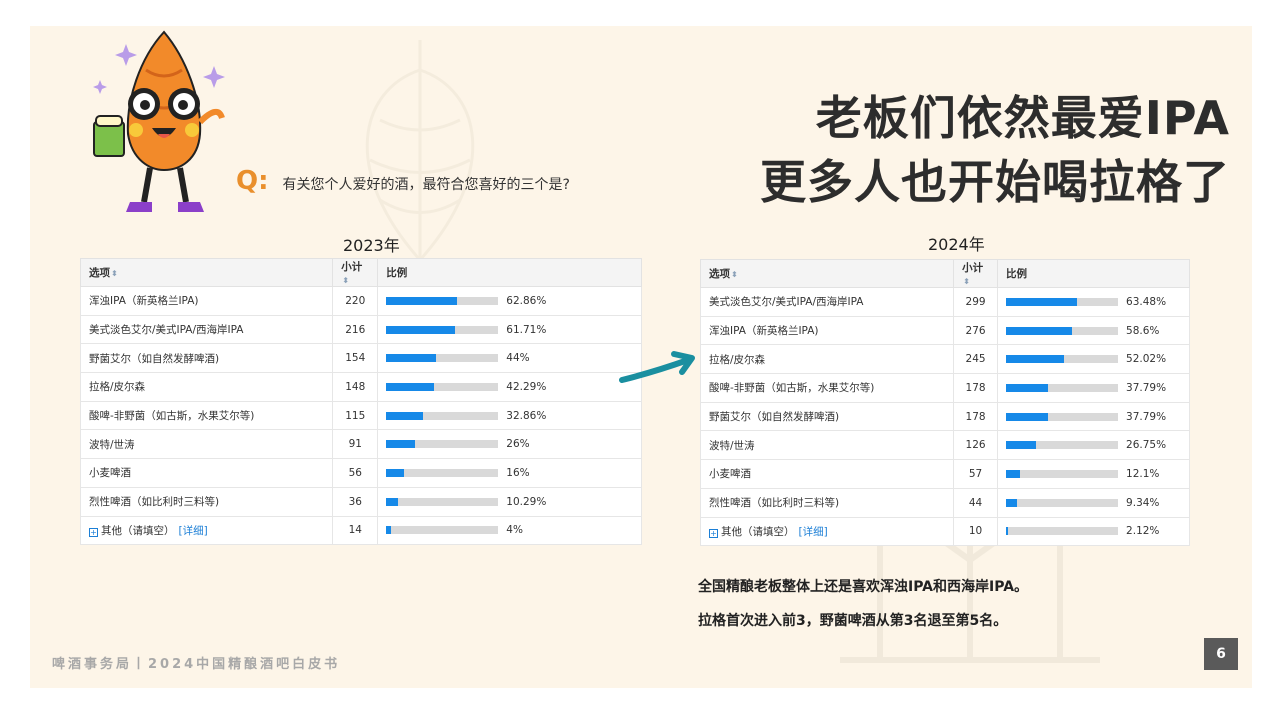 The height and width of the screenshot is (712, 1282). Describe the element at coordinates (1093, 531) in the screenshot. I see `ratio-cell: 2.12%` at that location.